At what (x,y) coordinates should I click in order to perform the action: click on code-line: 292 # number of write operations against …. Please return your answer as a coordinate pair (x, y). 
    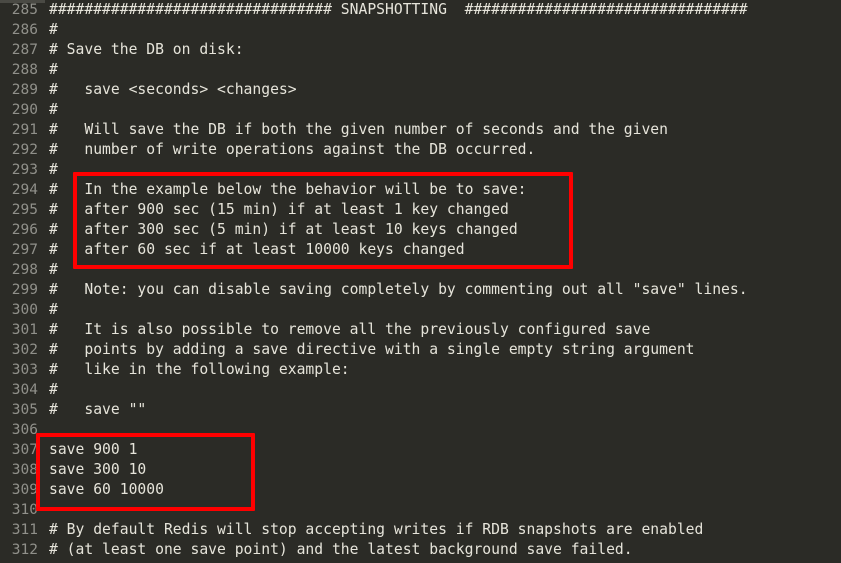
    Looking at the image, I should click on (420, 150).